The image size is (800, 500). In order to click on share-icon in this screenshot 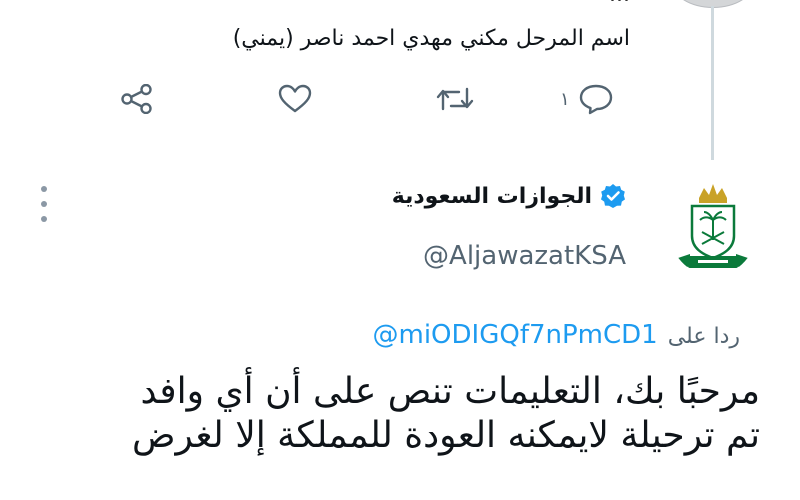, I will do `click(137, 99)`.